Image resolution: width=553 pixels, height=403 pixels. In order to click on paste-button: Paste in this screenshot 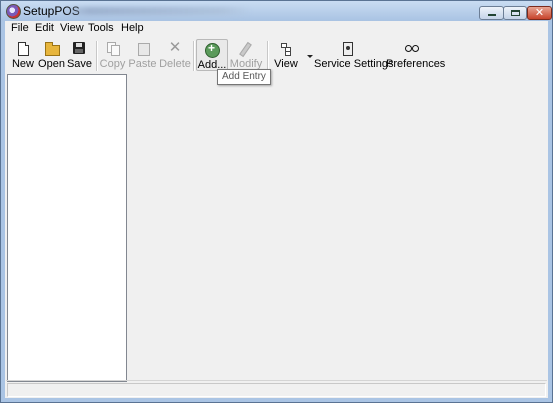, I will do `click(142, 55)`.